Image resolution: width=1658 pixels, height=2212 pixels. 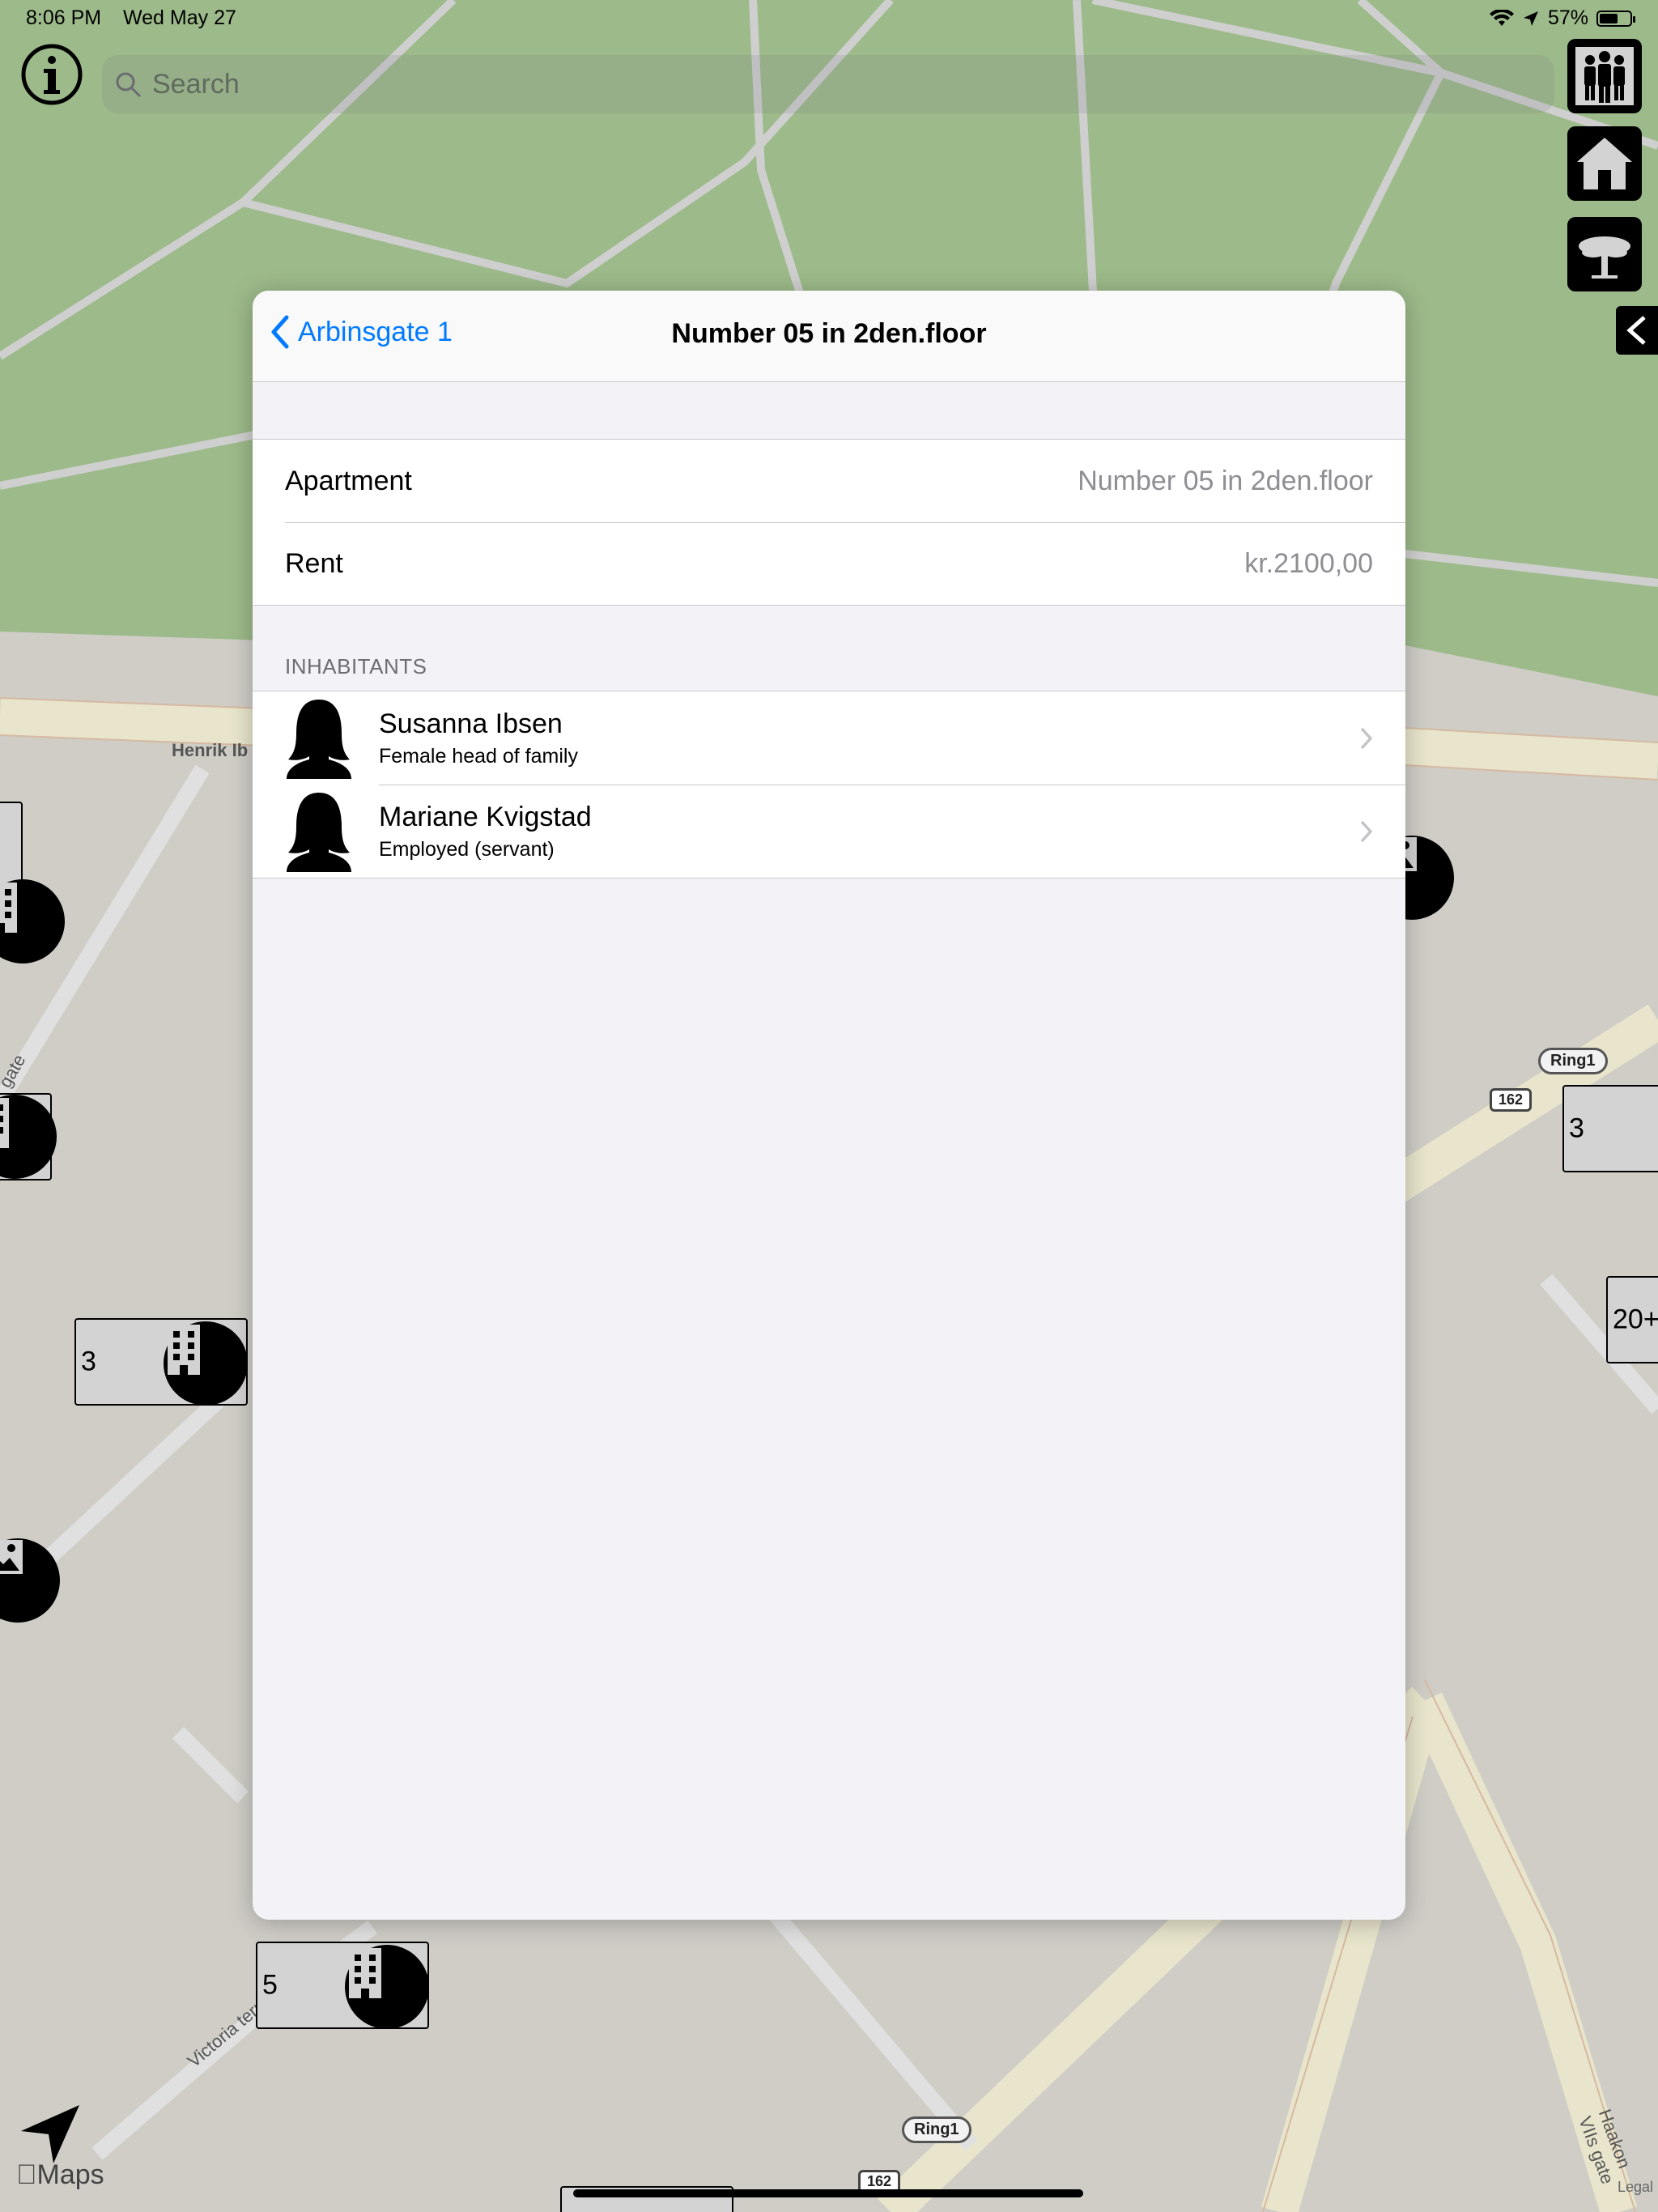 I want to click on modal-title: Number 05 in 2den.floor, so click(x=829, y=334).